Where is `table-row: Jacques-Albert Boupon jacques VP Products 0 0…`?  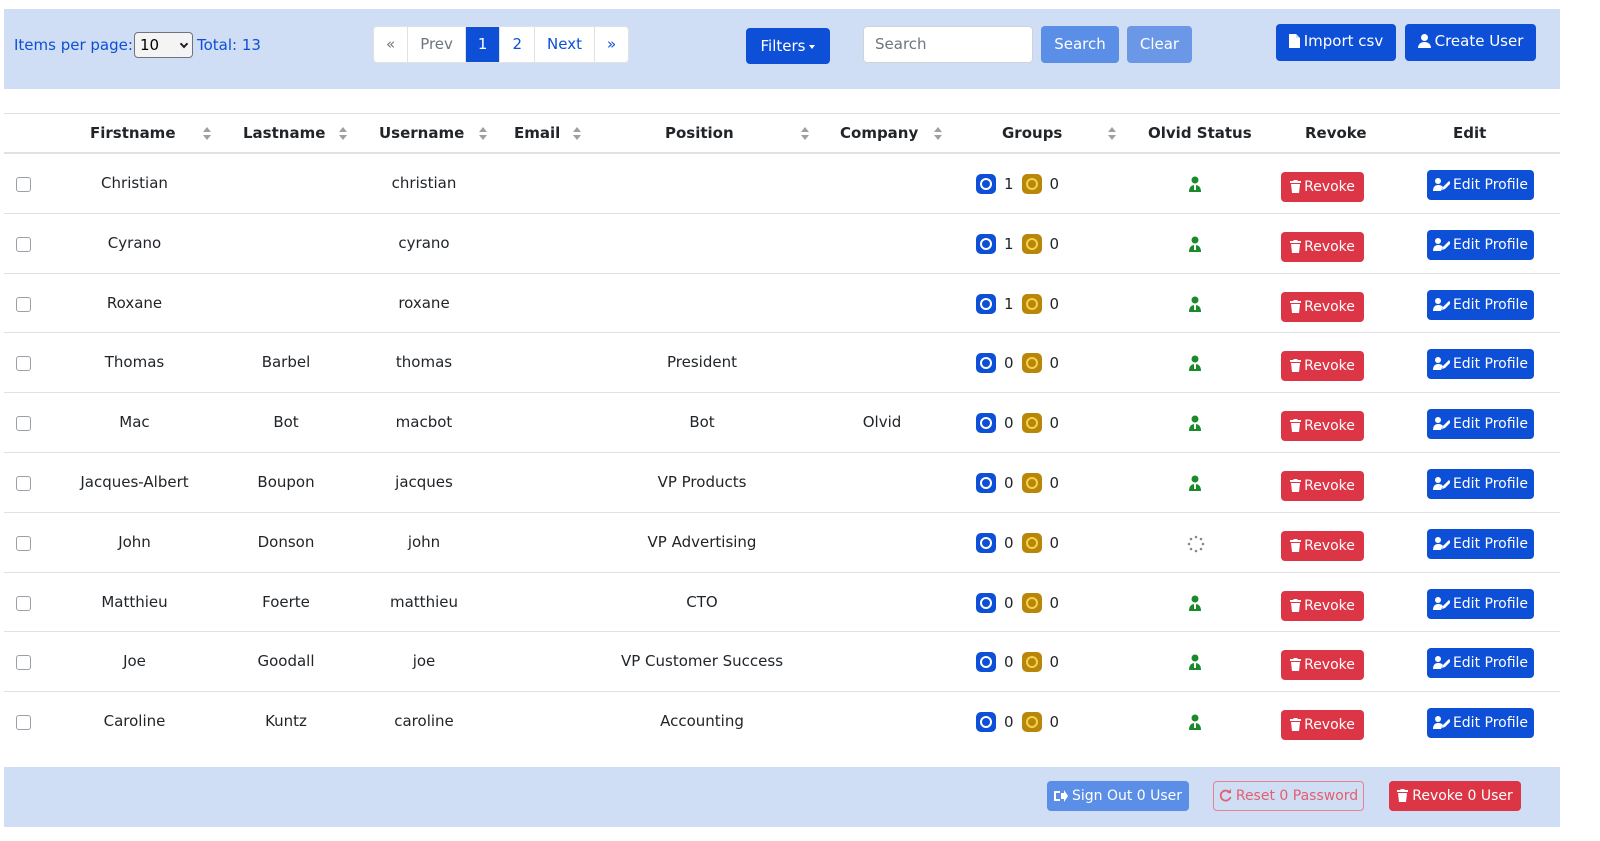
table-row: Jacques-Albert Boupon jacques VP Products 0 0… is located at coordinates (782, 483).